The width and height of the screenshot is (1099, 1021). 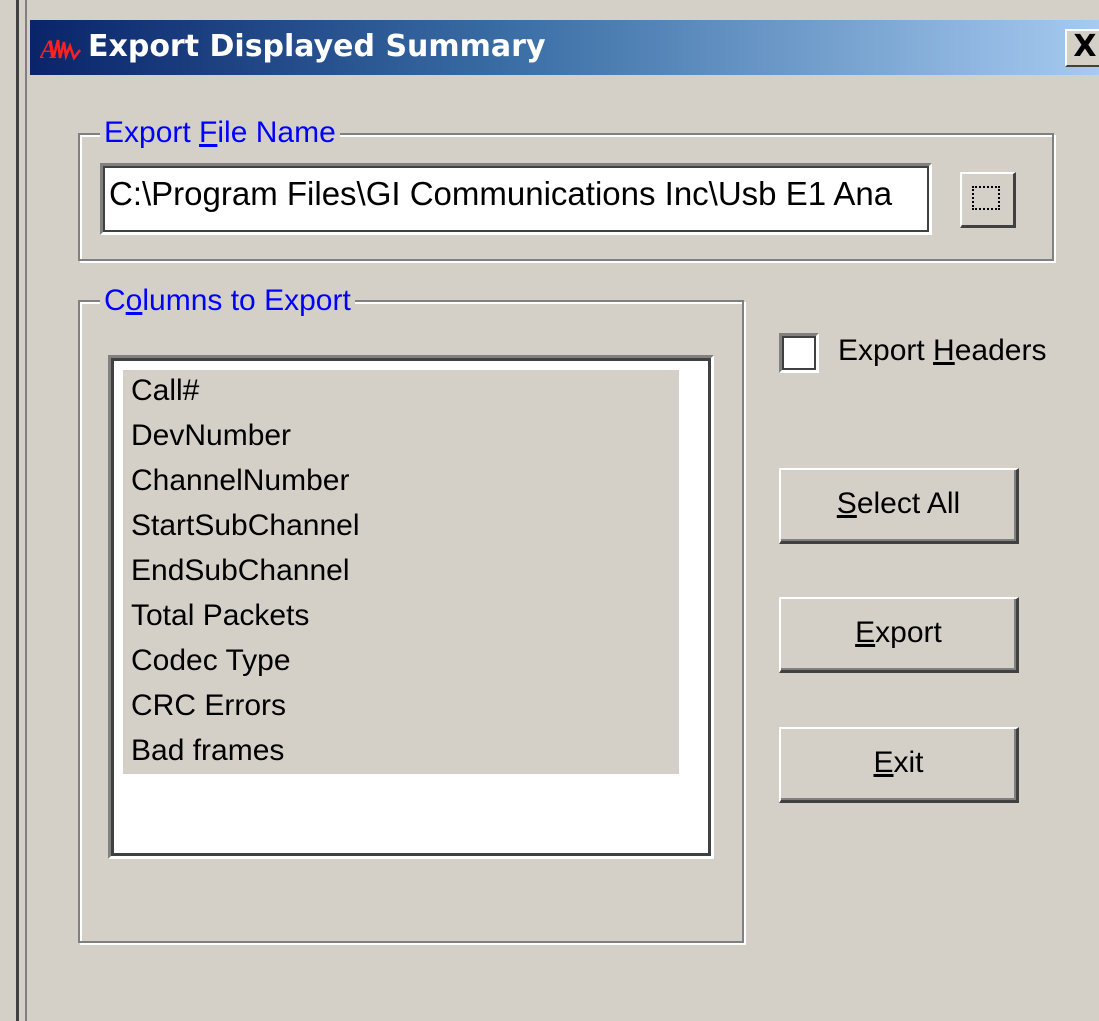 I want to click on select-all-button: Select All, so click(x=899, y=506).